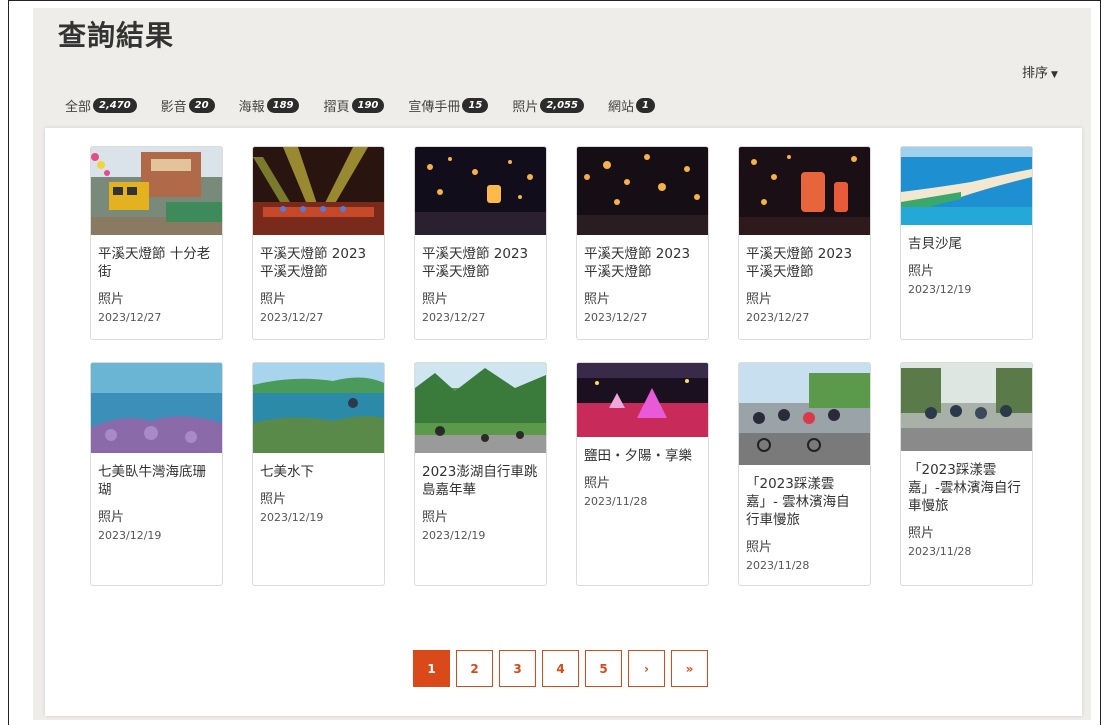 This screenshot has width=1110, height=725. What do you see at coordinates (554, 0) in the screenshot?
I see `frame-top-border` at bounding box center [554, 0].